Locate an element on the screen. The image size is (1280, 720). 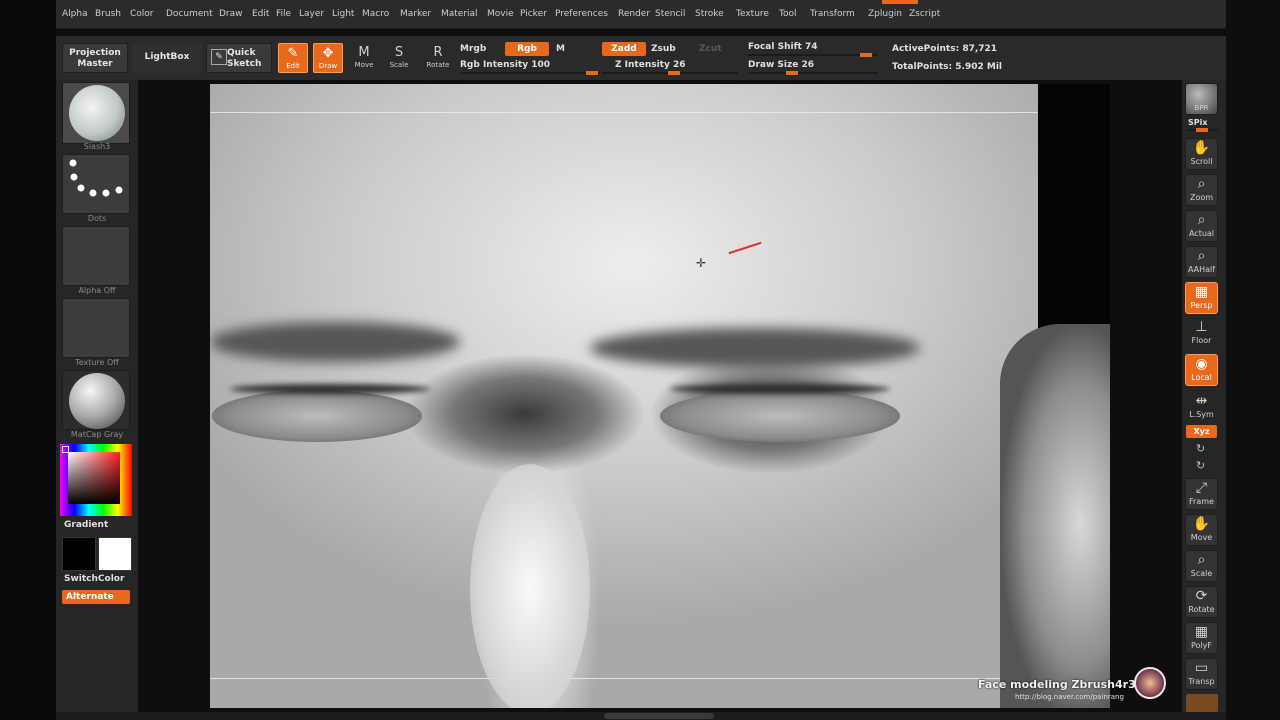
scale-tool-button: S Scale is located at coordinates (399, 58).